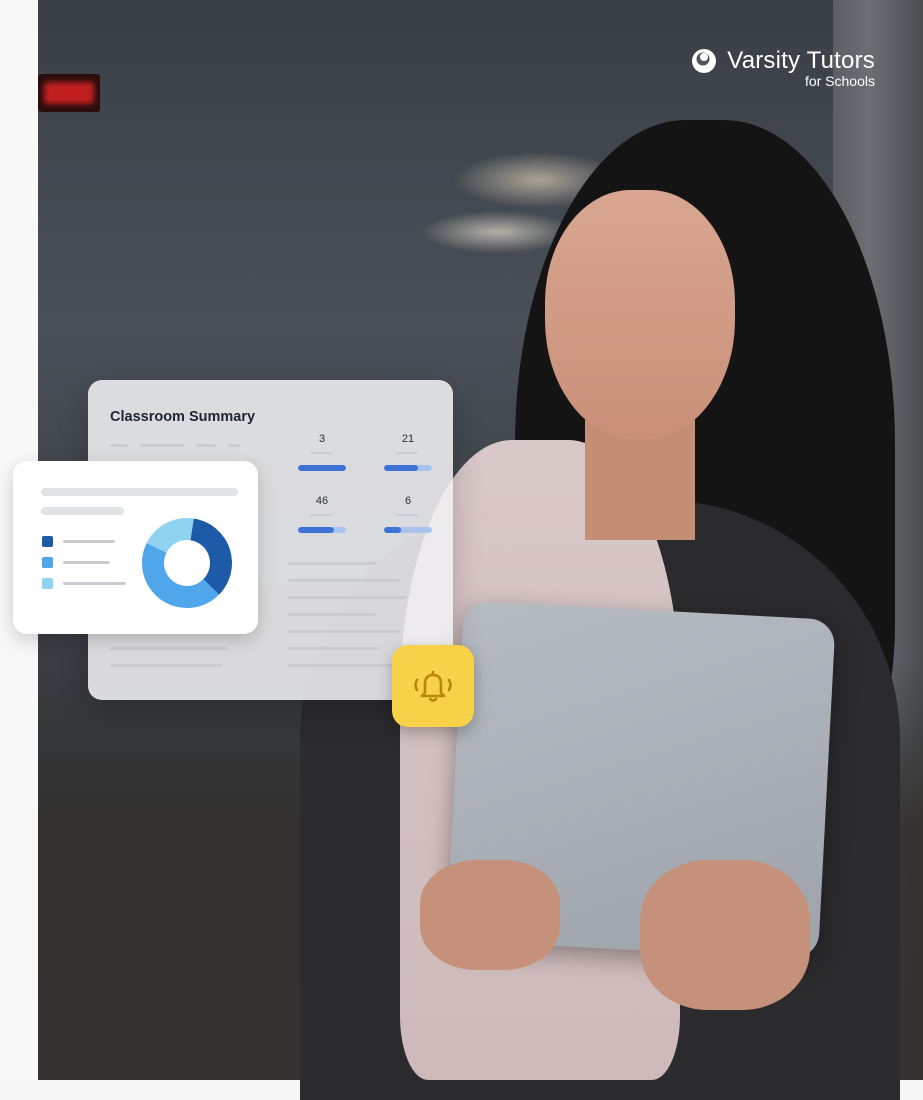 This screenshot has width=923, height=1100. I want to click on summary-title: Classroom Summary, so click(183, 417).